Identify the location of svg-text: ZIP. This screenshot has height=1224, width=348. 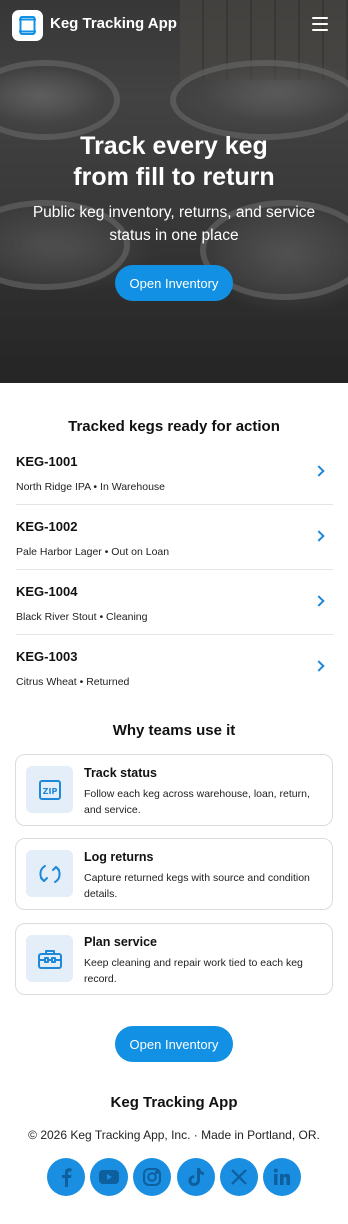
(49, 791).